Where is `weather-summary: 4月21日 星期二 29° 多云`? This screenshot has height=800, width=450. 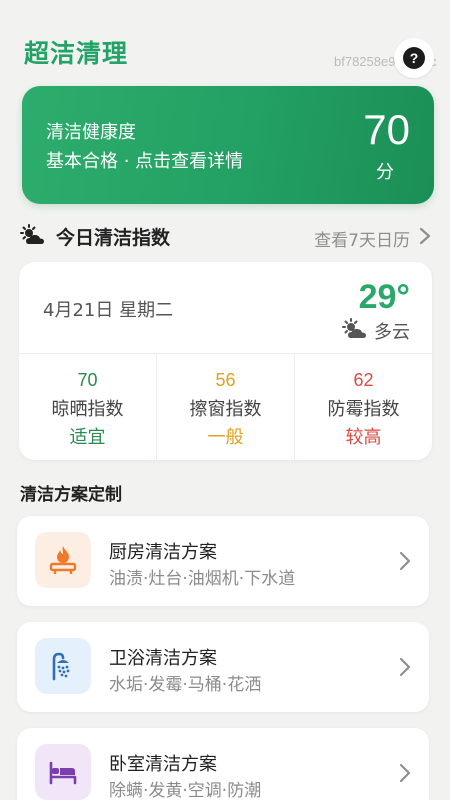
weather-summary: 4月21日 星期二 29° 多云 is located at coordinates (225, 308).